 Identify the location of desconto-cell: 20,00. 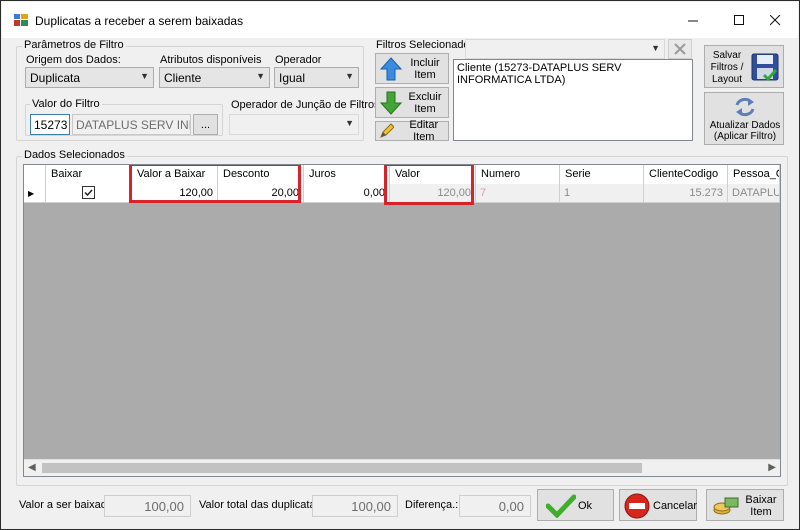
(261, 193).